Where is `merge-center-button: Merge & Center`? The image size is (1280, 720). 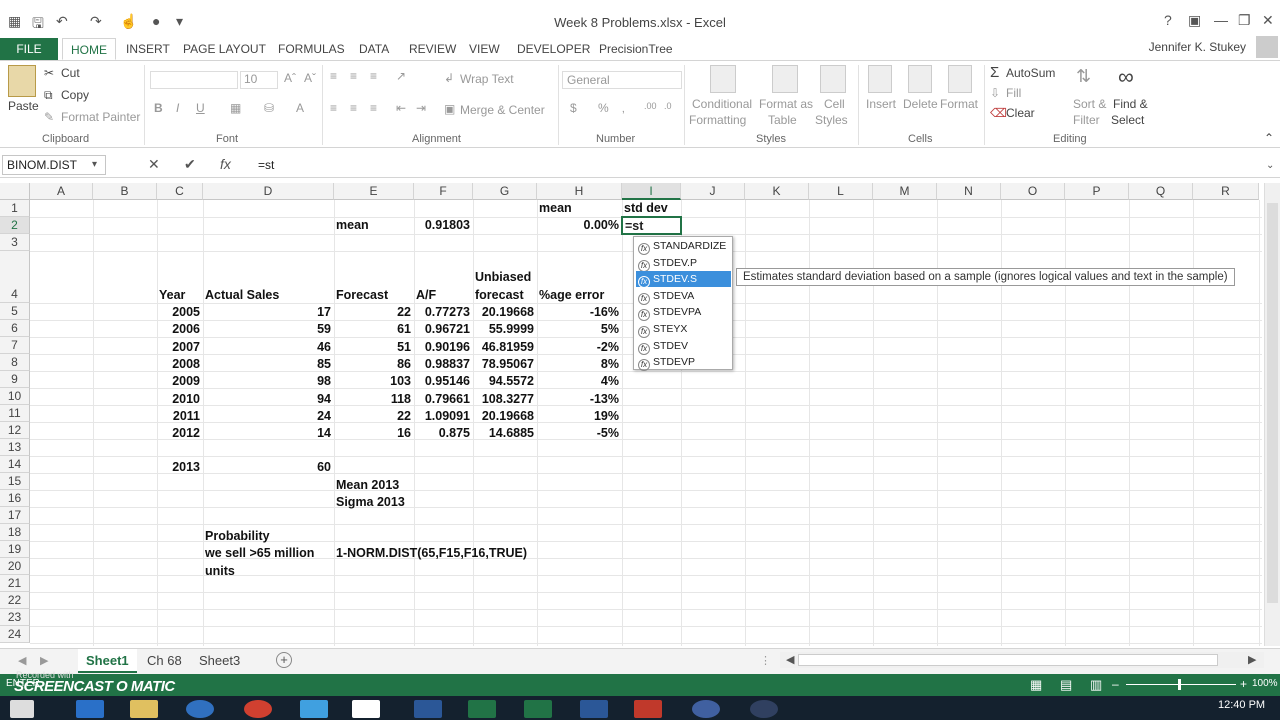 merge-center-button: Merge & Center is located at coordinates (502, 110).